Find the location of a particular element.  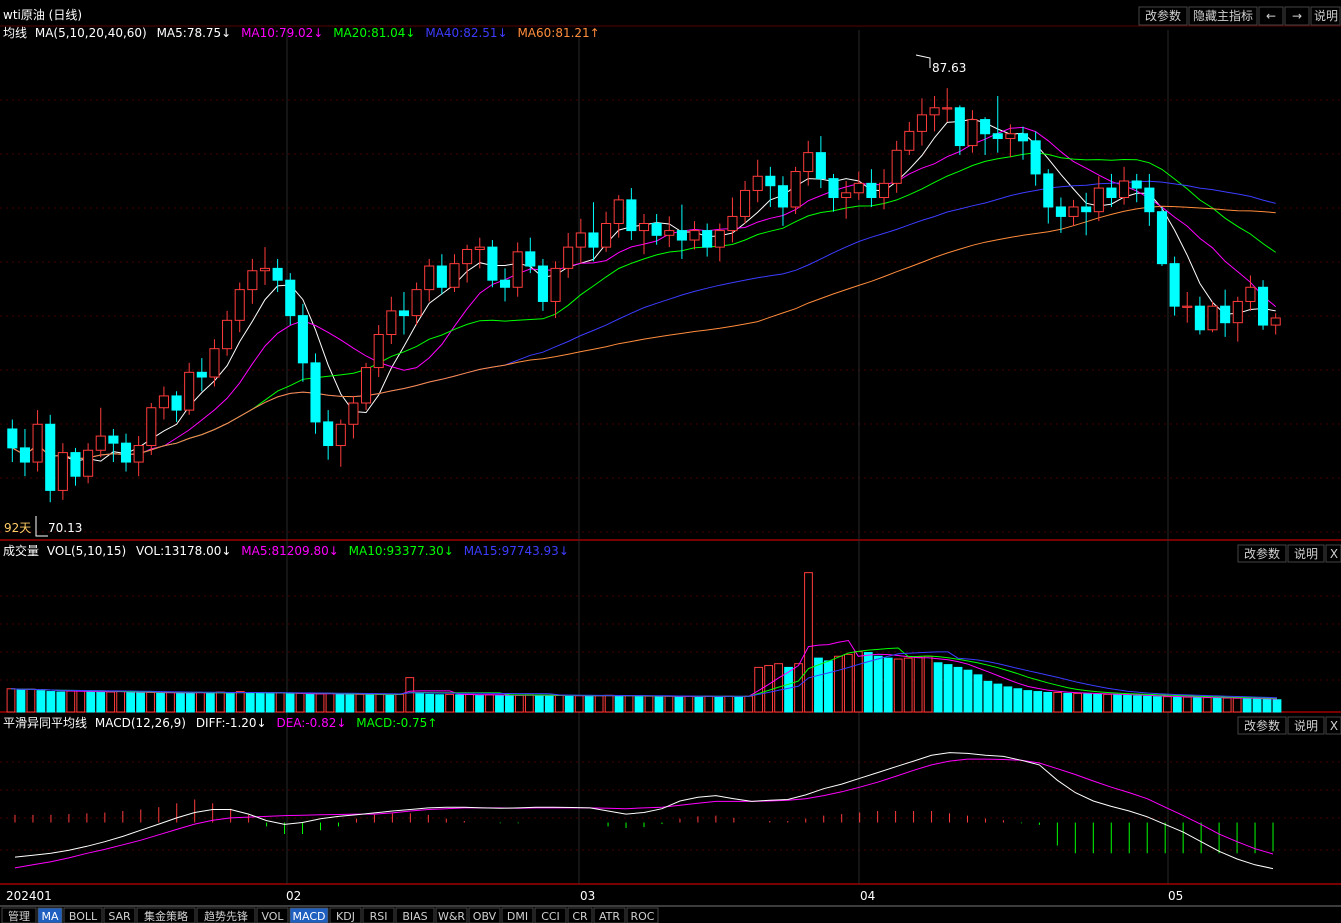

vol-value: VOL:13178.00↓ is located at coordinates (183, 551).